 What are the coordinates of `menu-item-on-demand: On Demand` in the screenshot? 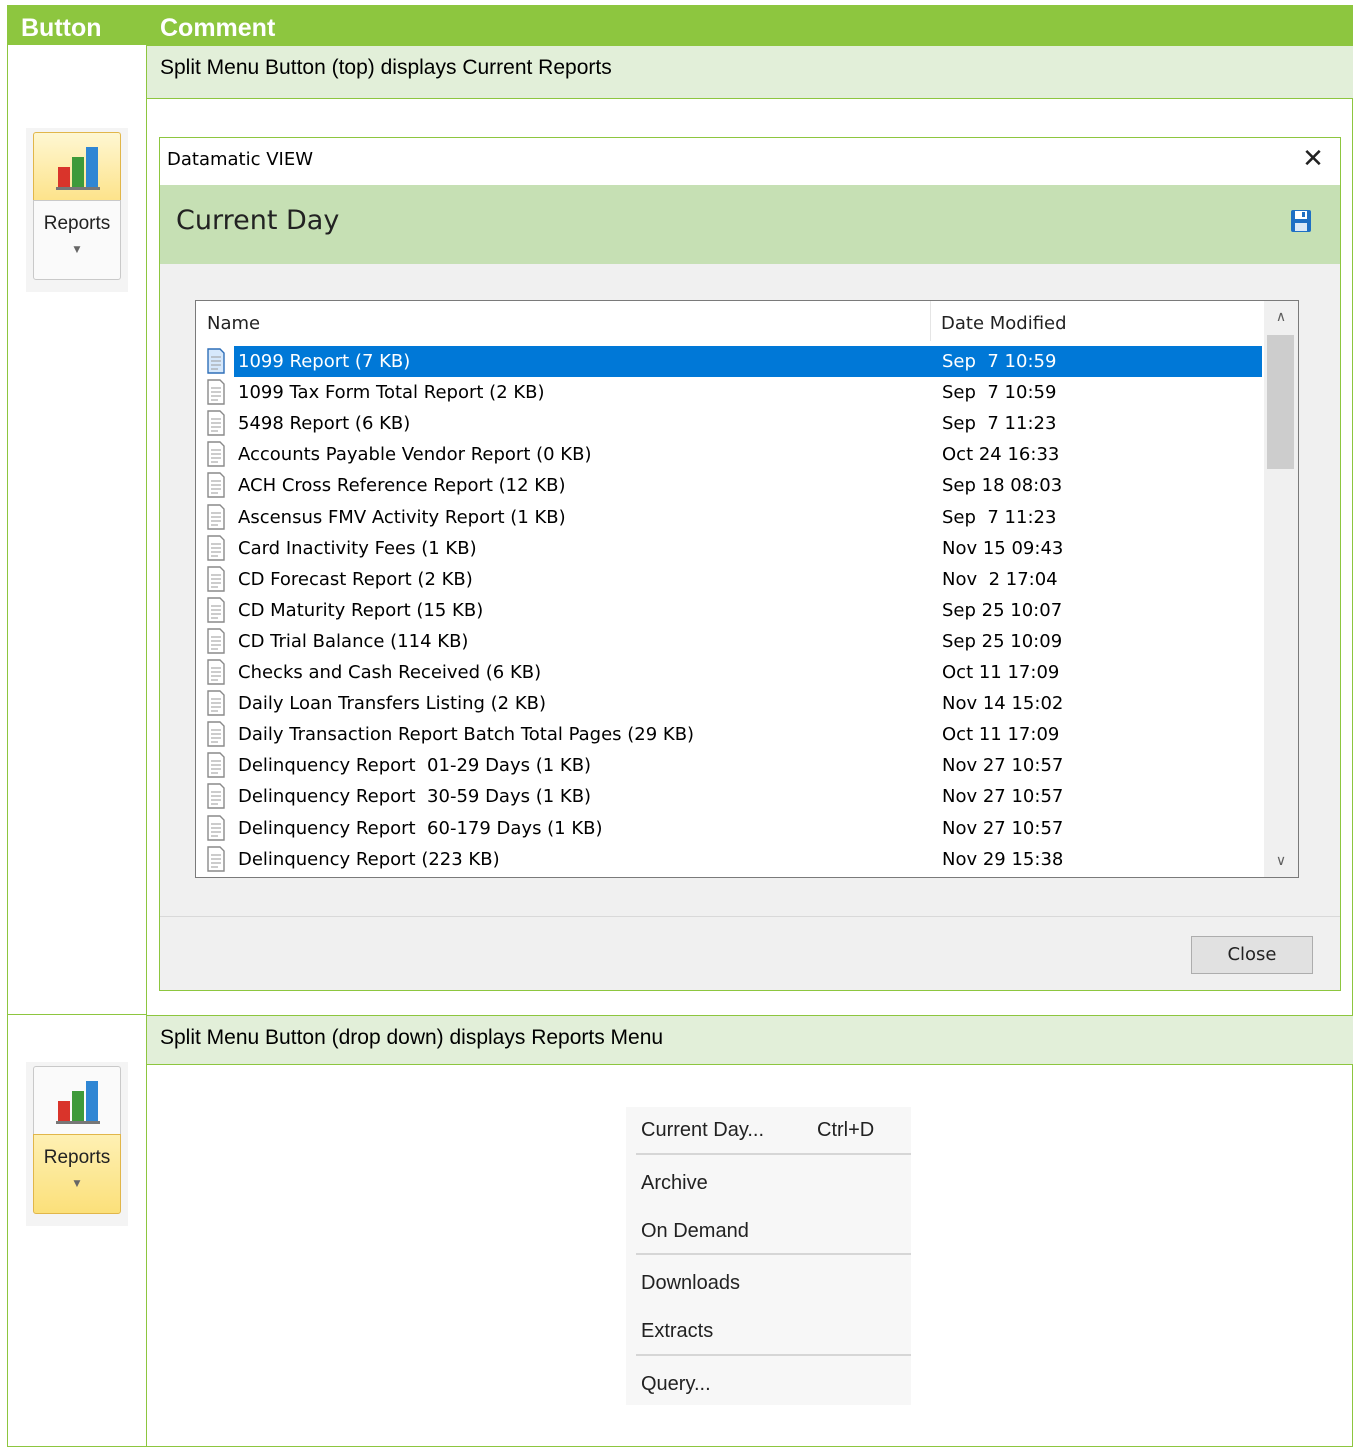 It's located at (768, 1231).